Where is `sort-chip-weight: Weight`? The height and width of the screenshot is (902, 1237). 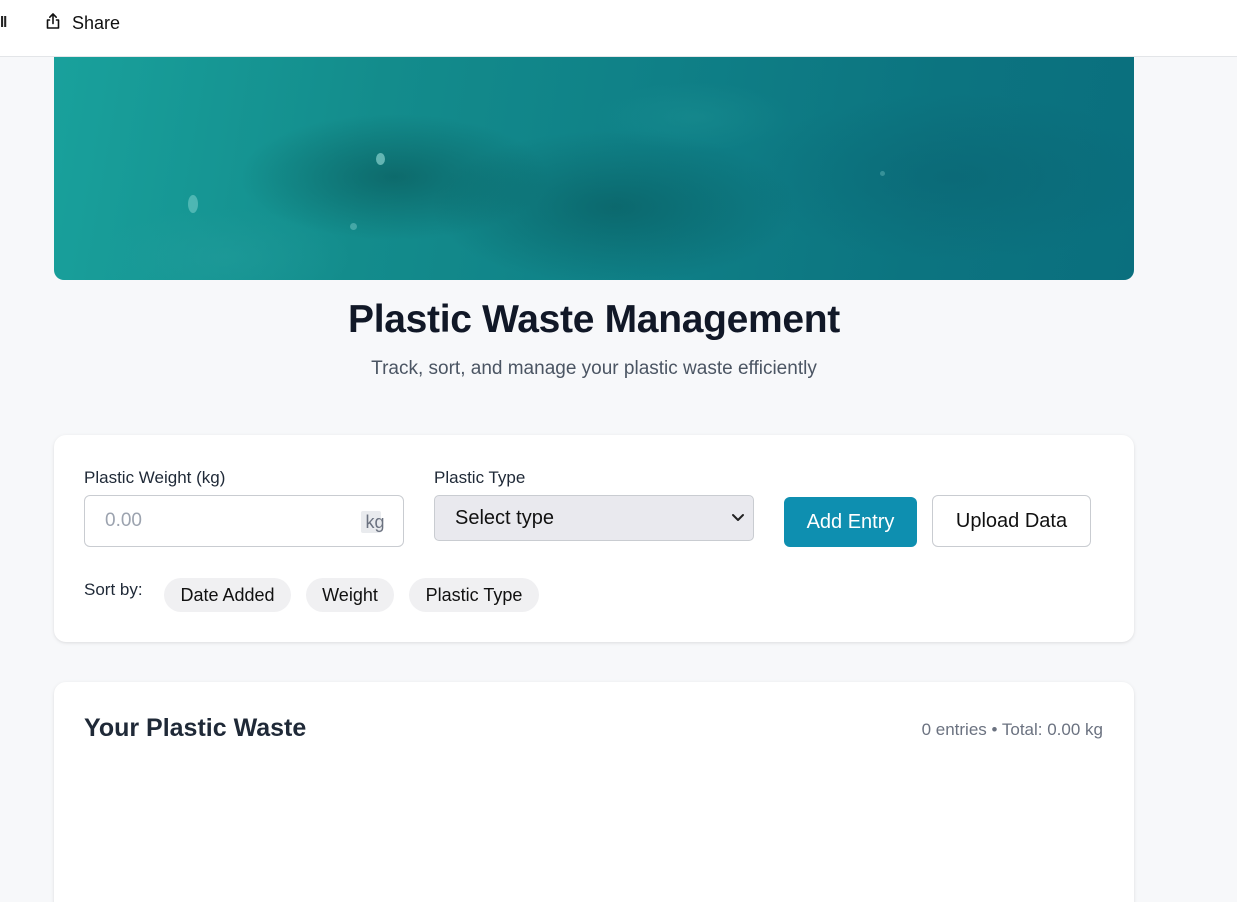 sort-chip-weight: Weight is located at coordinates (350, 595).